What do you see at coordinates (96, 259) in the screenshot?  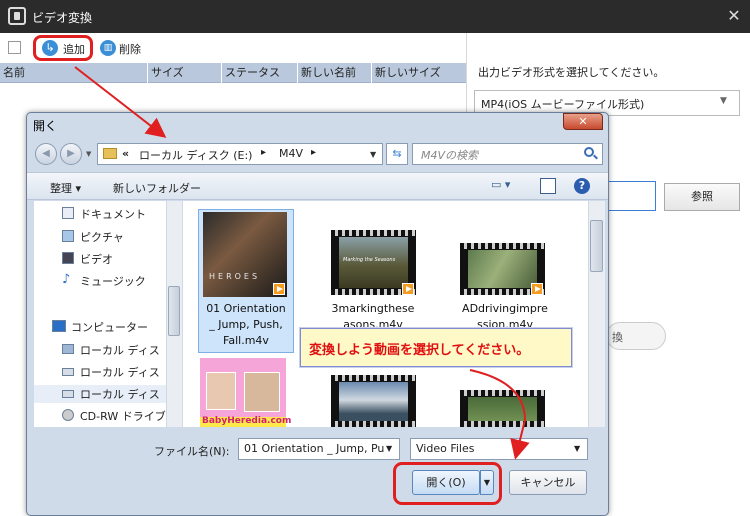 I see `nav-item-label: ビデオ` at bounding box center [96, 259].